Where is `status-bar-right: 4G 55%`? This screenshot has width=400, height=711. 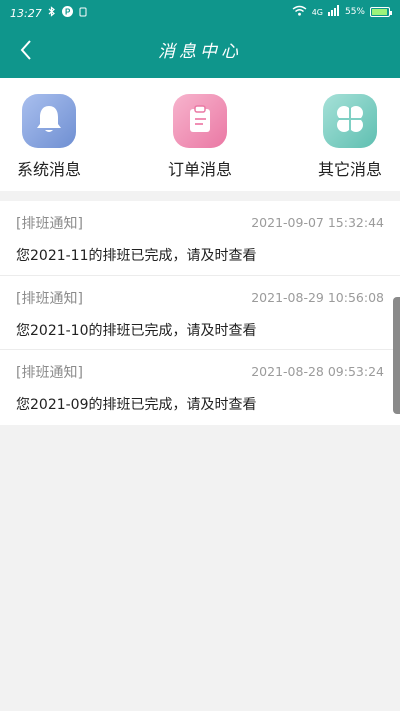
status-bar-right: 4G 55% is located at coordinates (342, 12).